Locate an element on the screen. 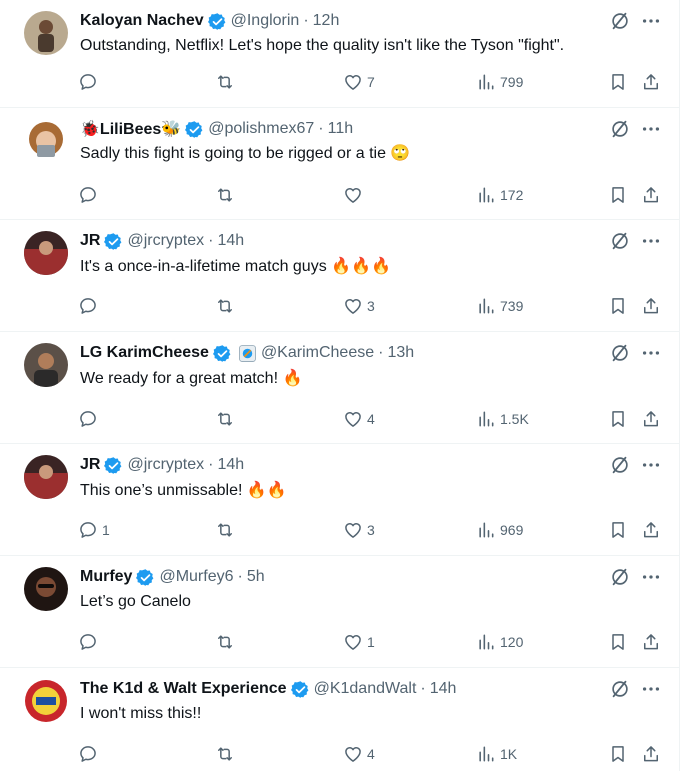  views-button: 1K is located at coordinates (496, 754).